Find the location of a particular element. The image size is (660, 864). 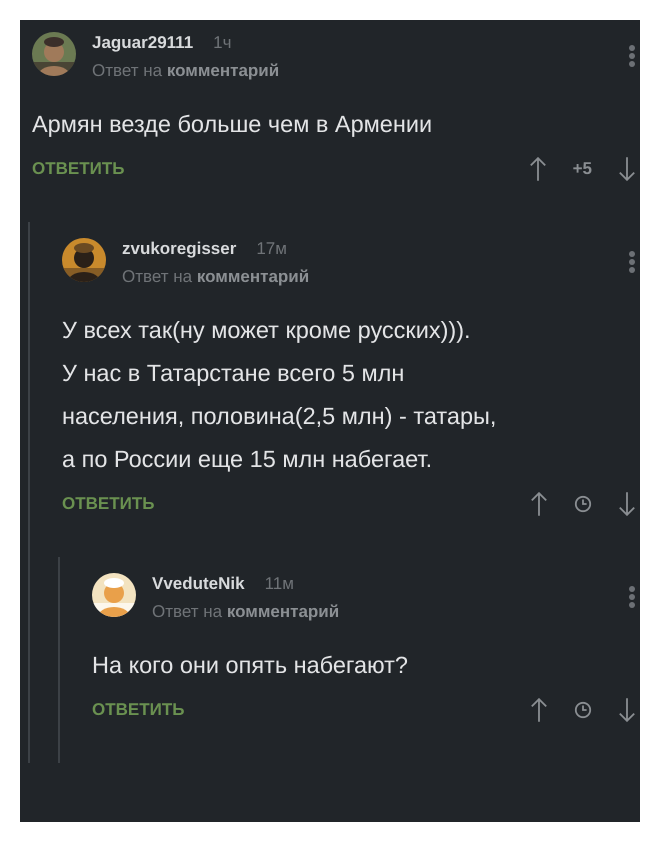

username: Jaguar29111 is located at coordinates (143, 43).